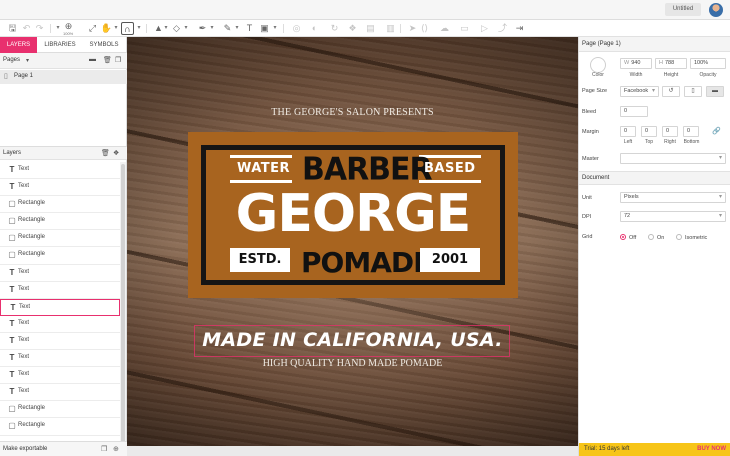 The height and width of the screenshot is (456, 730). Describe the element at coordinates (116, 153) in the screenshot. I see `layer-options-icon: ❖` at that location.